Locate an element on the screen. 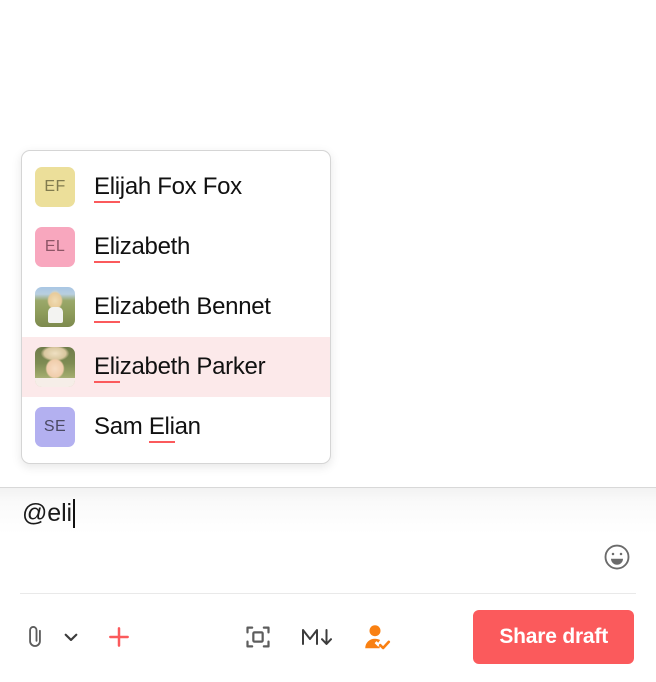  name-suffix-text: an is located at coordinates (187, 426).